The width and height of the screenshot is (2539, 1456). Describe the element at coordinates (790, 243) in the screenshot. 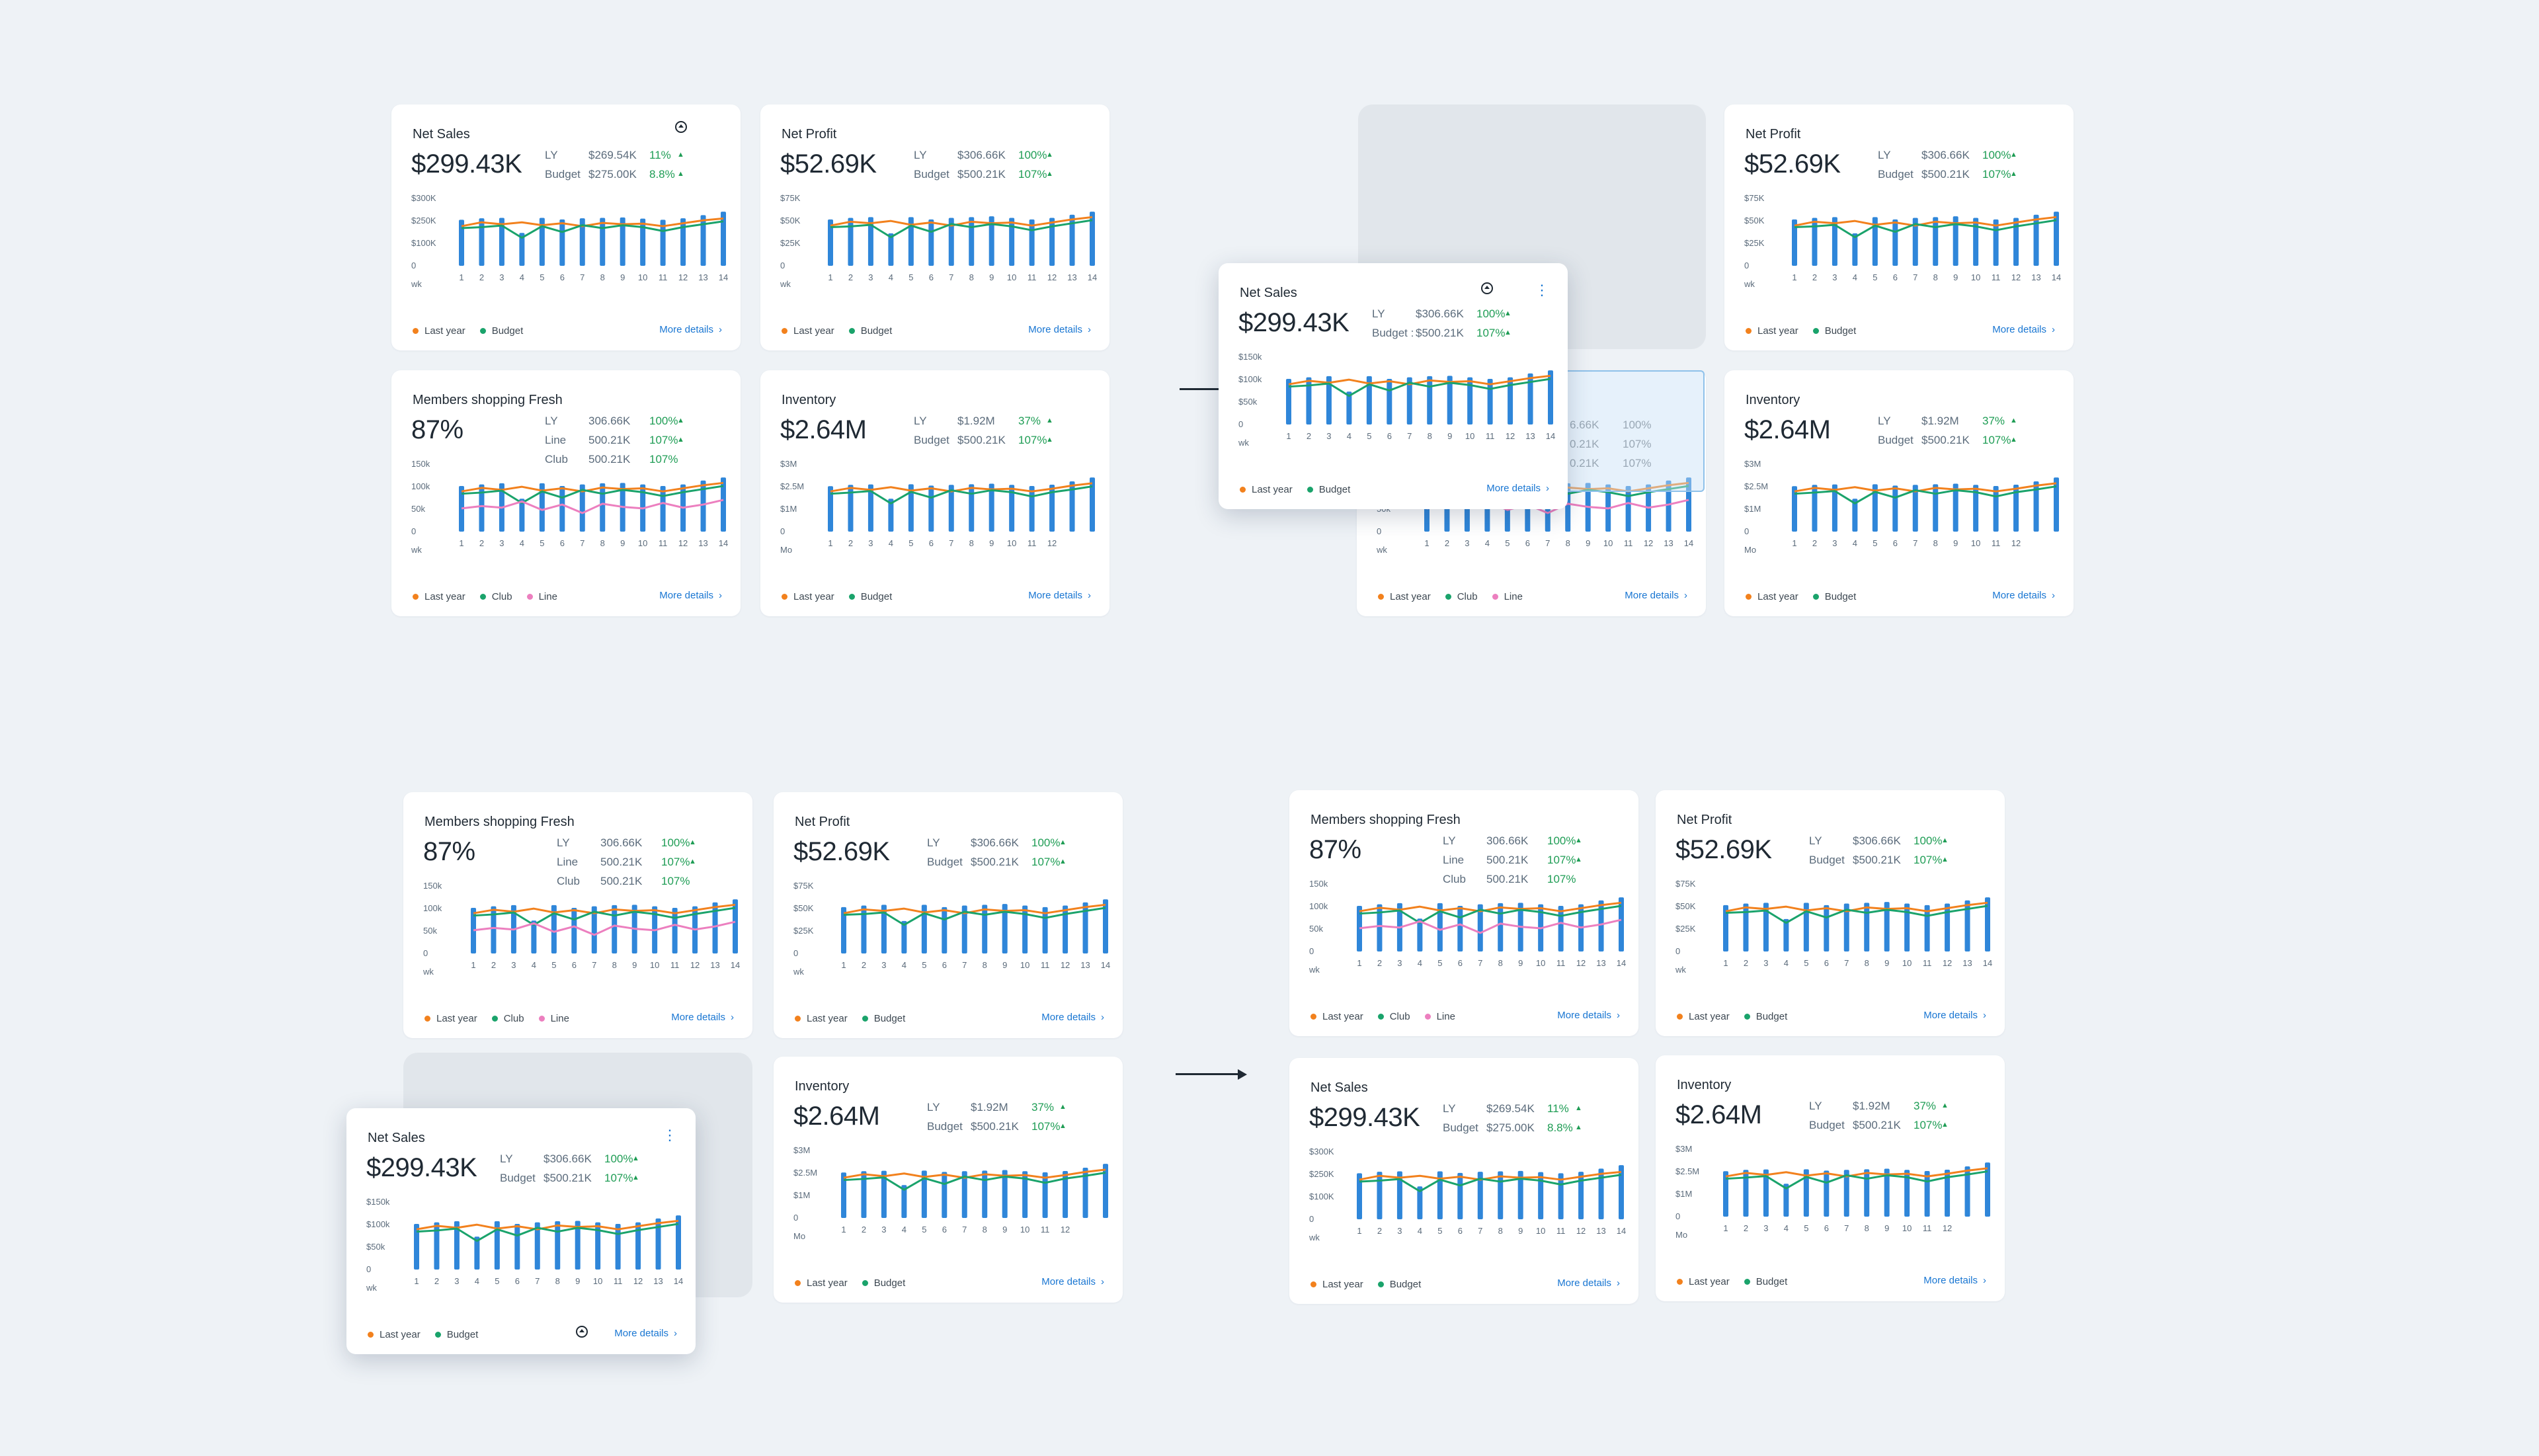

I see `y-tick-label: $25K` at that location.